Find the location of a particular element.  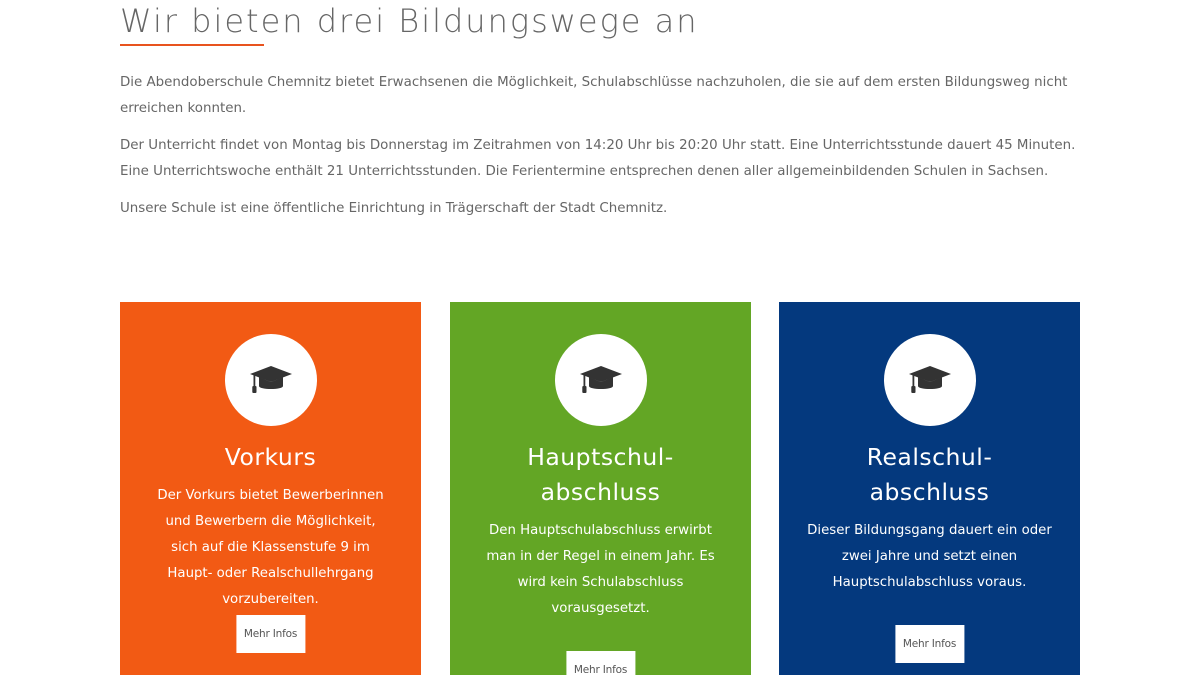

title-underline is located at coordinates (192, 45).